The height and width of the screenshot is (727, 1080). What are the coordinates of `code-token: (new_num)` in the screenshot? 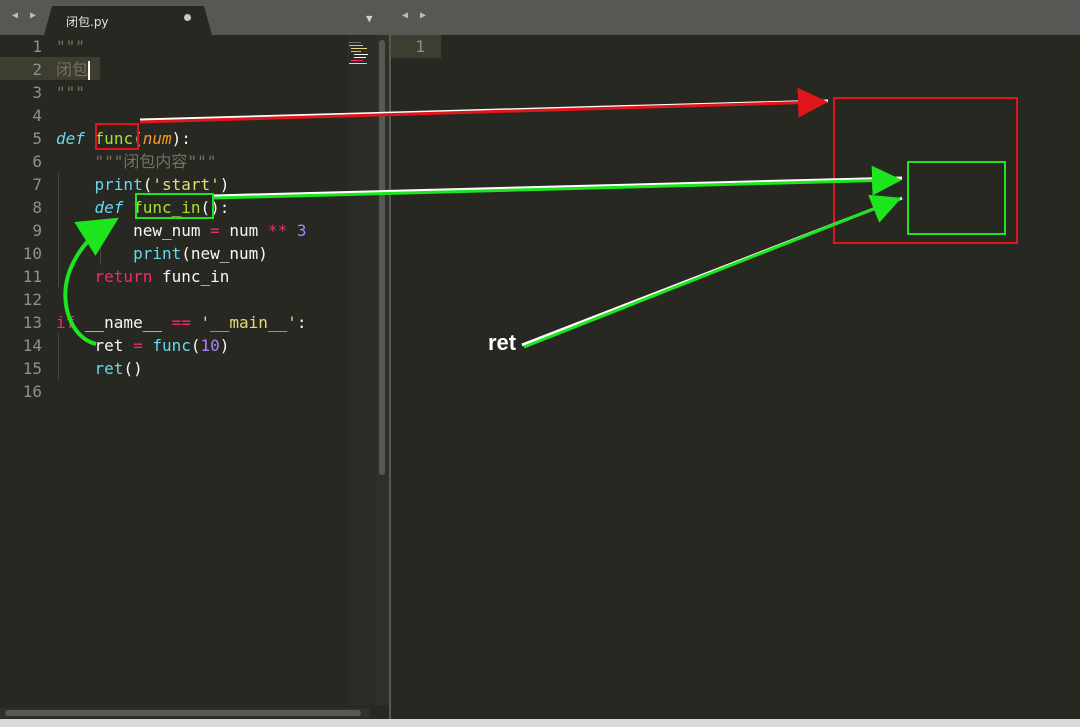 It's located at (224, 253).